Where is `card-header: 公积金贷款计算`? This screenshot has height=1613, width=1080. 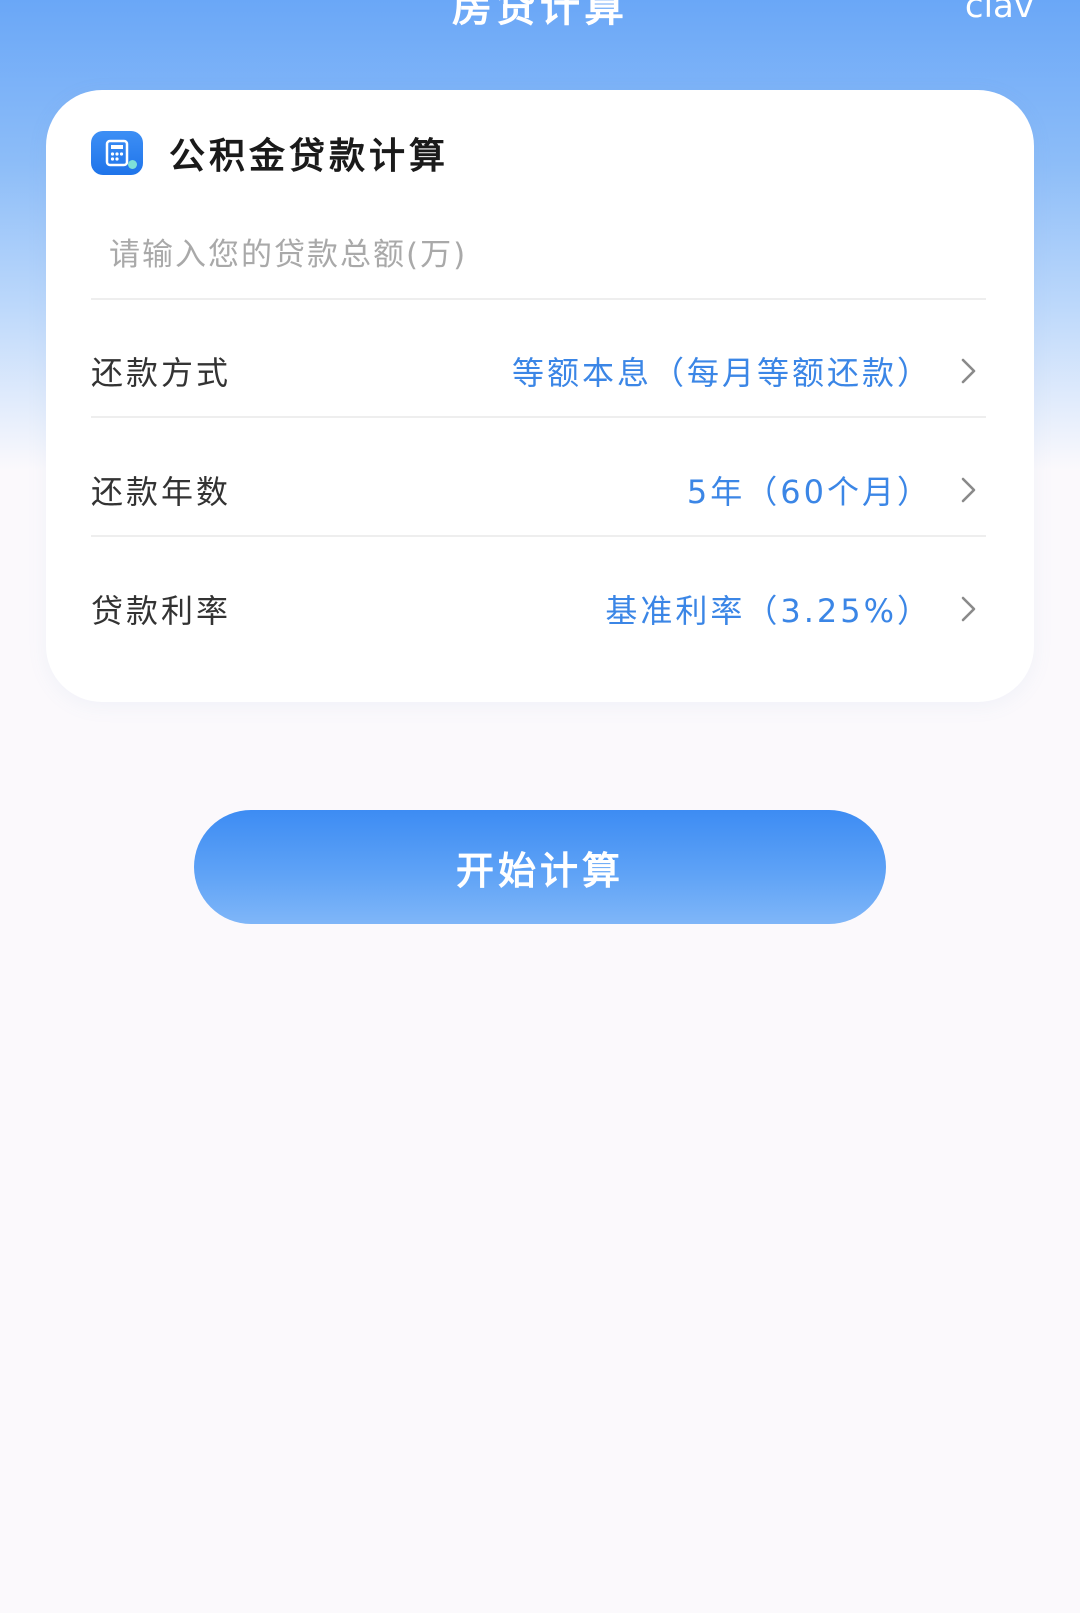 card-header: 公积金贷款计算 is located at coordinates (270, 153).